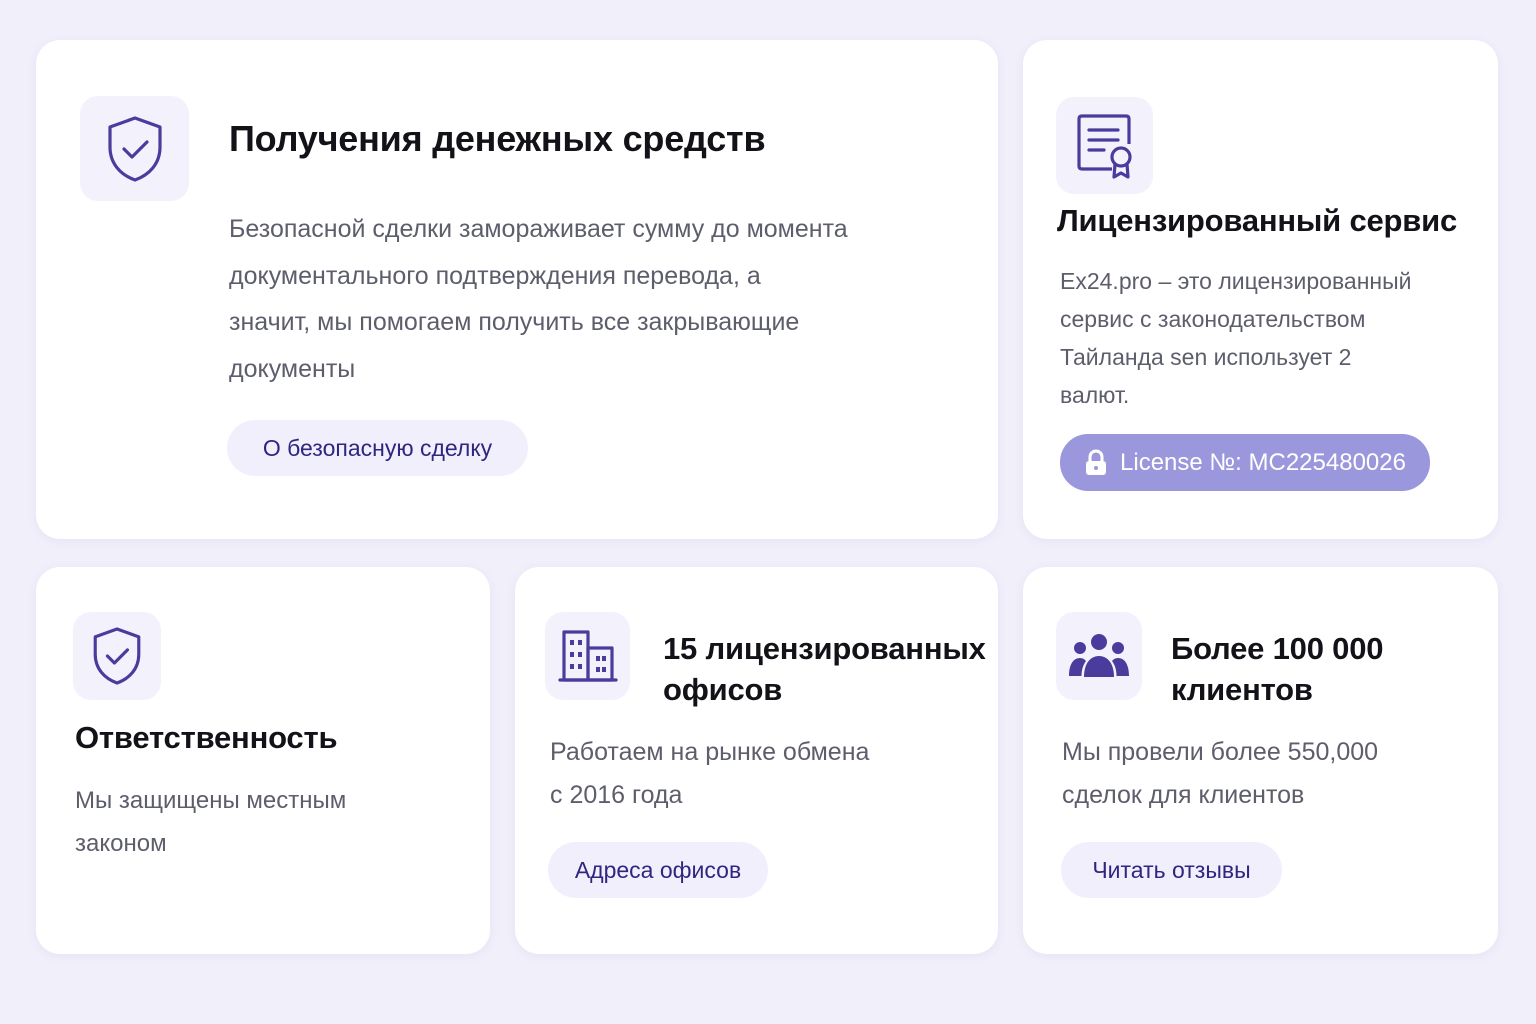 The height and width of the screenshot is (1024, 1536). Describe the element at coordinates (1213, 319) in the screenshot. I see `card-license-desc-line: сервис с законодательством` at that location.